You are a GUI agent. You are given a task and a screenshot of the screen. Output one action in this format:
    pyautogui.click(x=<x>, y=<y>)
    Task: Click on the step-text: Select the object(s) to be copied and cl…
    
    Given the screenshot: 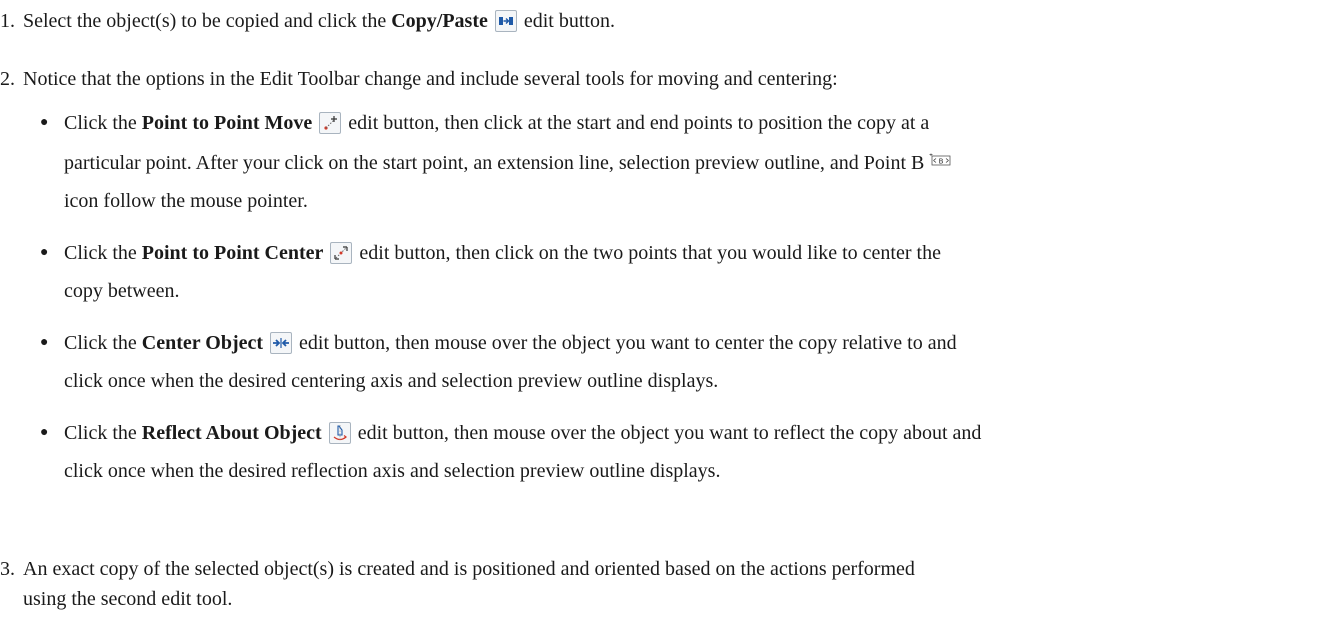 What is the action you would take?
    pyautogui.click(x=319, y=21)
    